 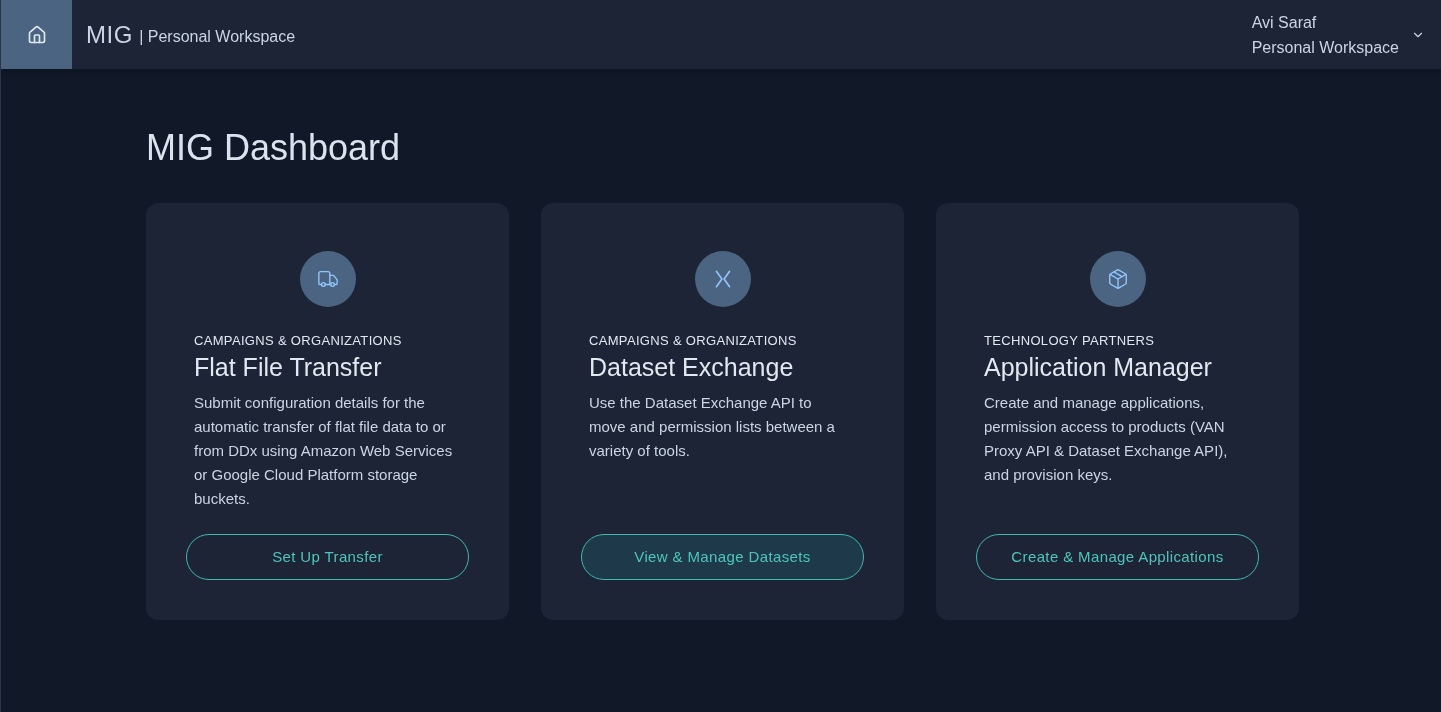 What do you see at coordinates (1284, 22) in the screenshot?
I see `user-name: Avi Saraf` at bounding box center [1284, 22].